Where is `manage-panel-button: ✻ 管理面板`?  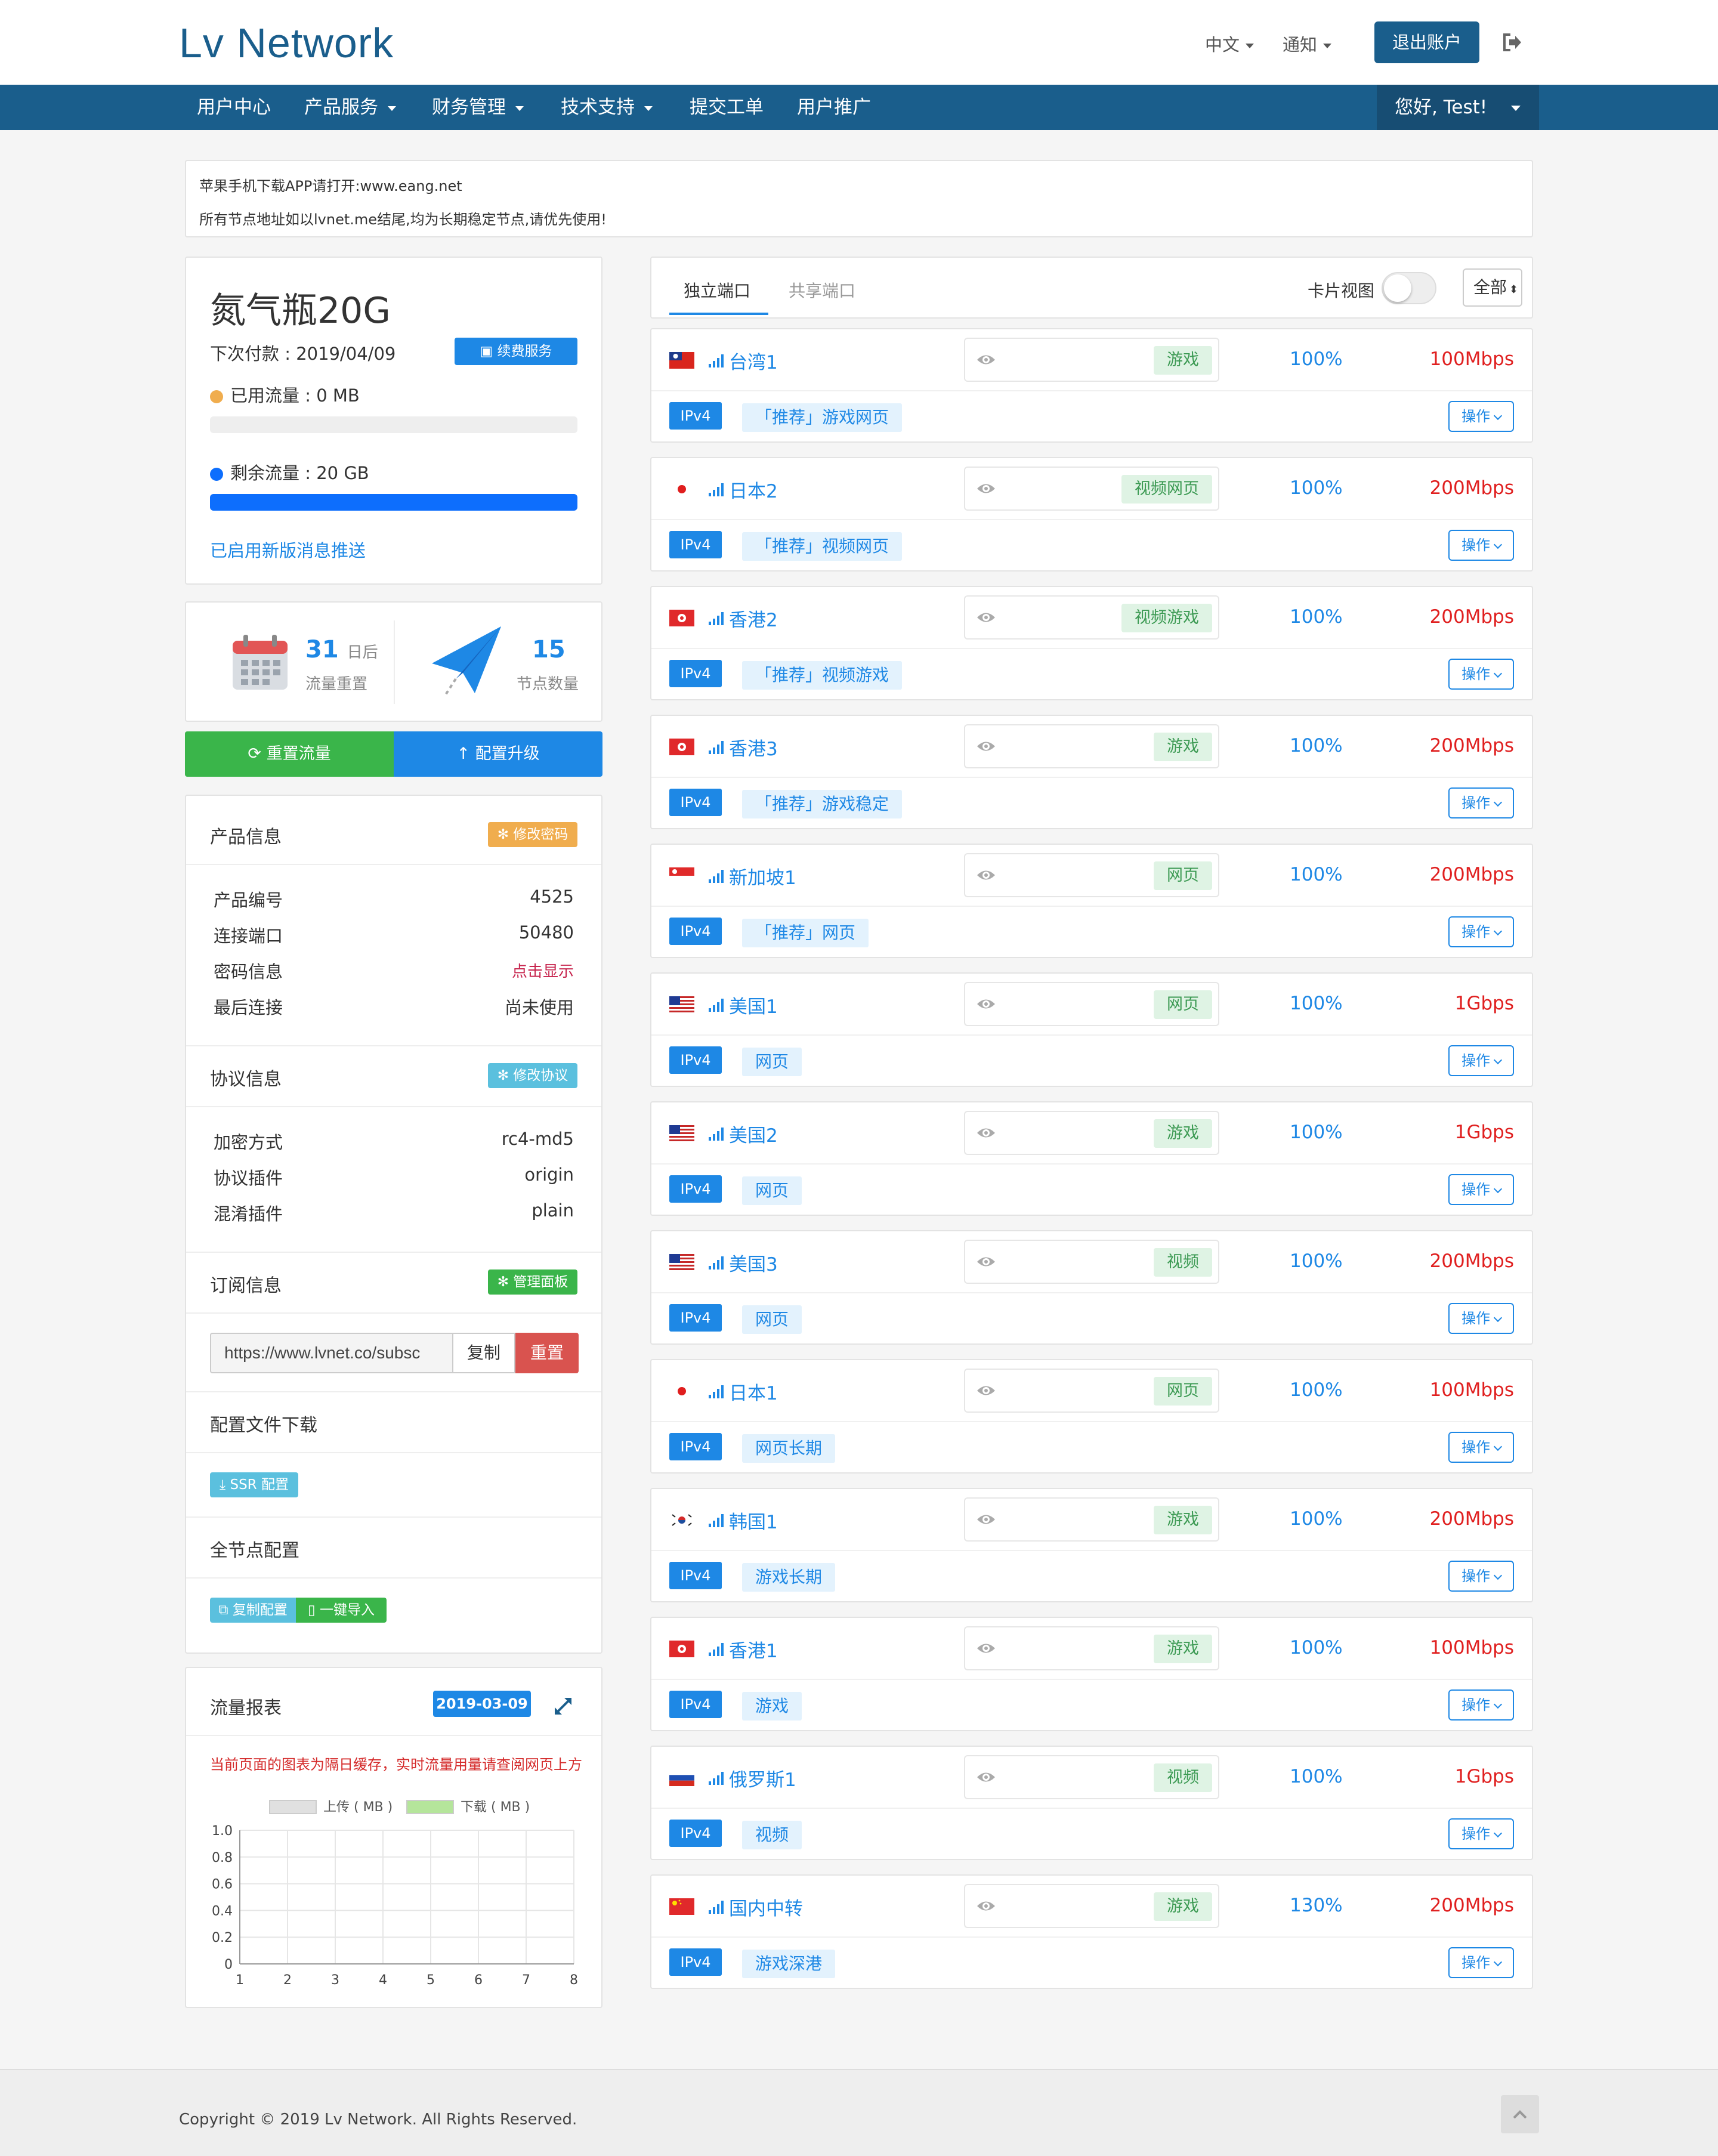 manage-panel-button: ✻ 管理面板 is located at coordinates (532, 1282).